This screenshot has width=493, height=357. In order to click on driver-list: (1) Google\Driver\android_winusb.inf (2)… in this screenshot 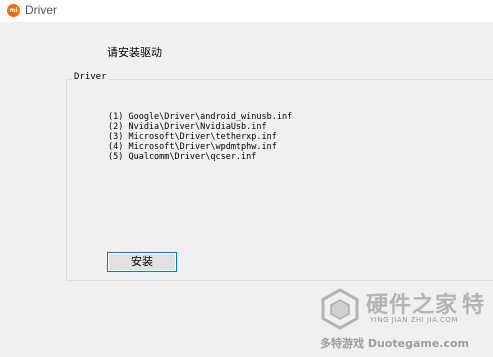, I will do `click(200, 137)`.